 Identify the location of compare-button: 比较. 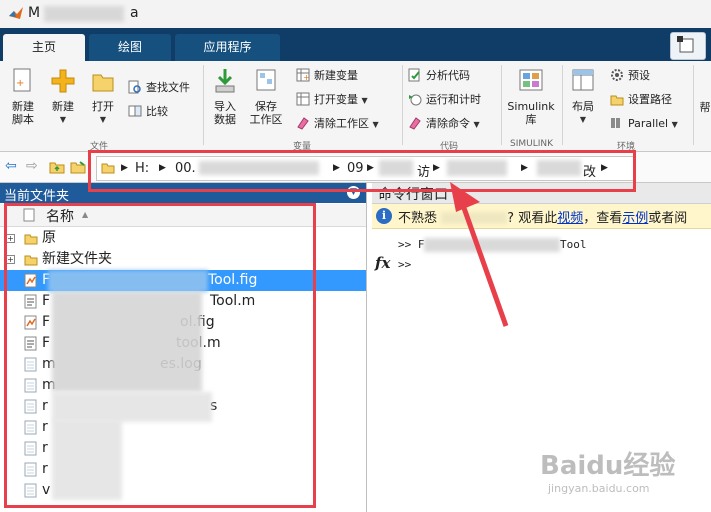
(148, 112).